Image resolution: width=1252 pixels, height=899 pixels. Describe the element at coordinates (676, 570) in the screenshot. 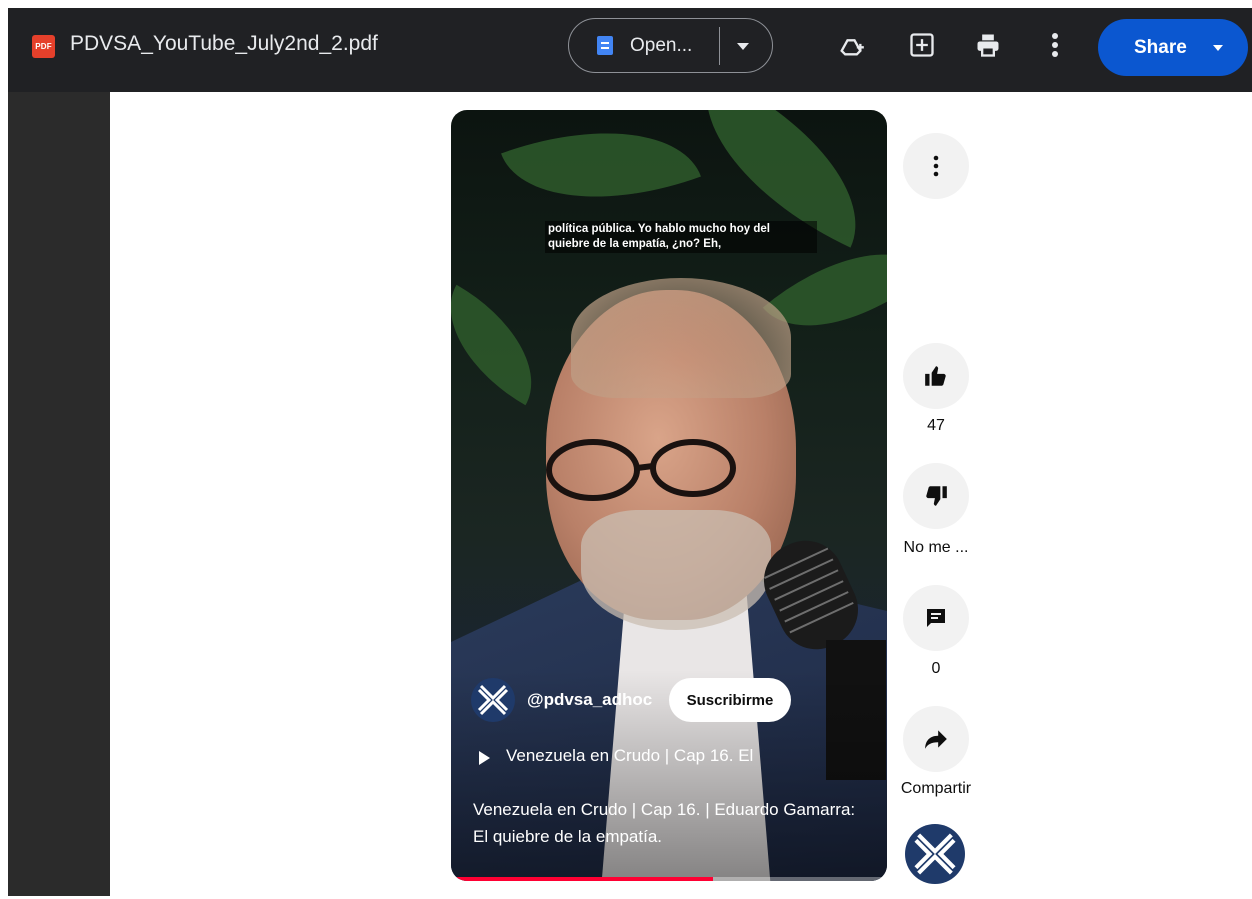

I see `speaker-beard` at that location.